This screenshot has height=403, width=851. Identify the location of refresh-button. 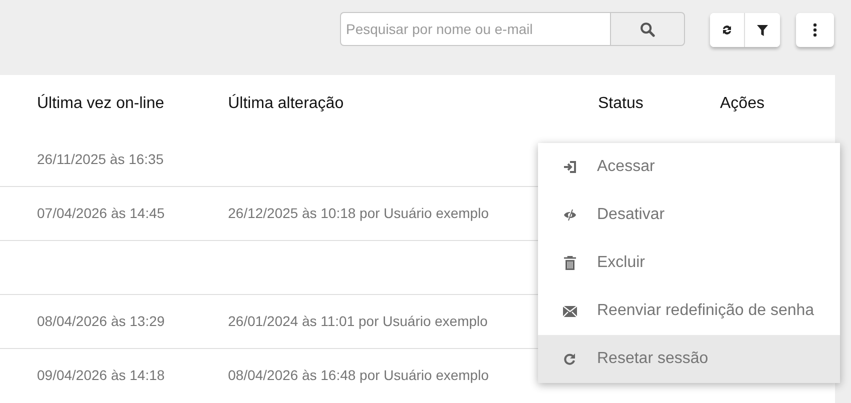
(727, 30).